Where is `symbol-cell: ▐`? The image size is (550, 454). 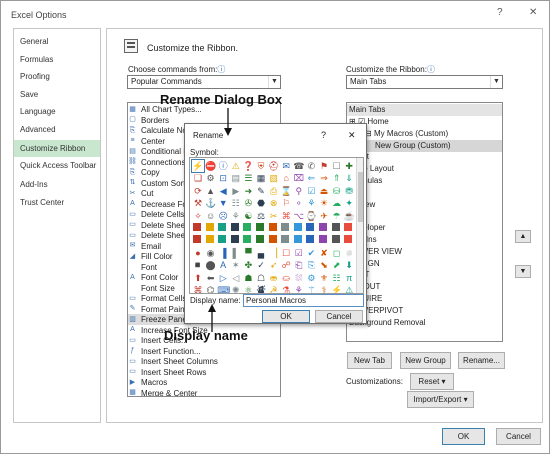 symbol-cell: ▐ is located at coordinates (223, 253).